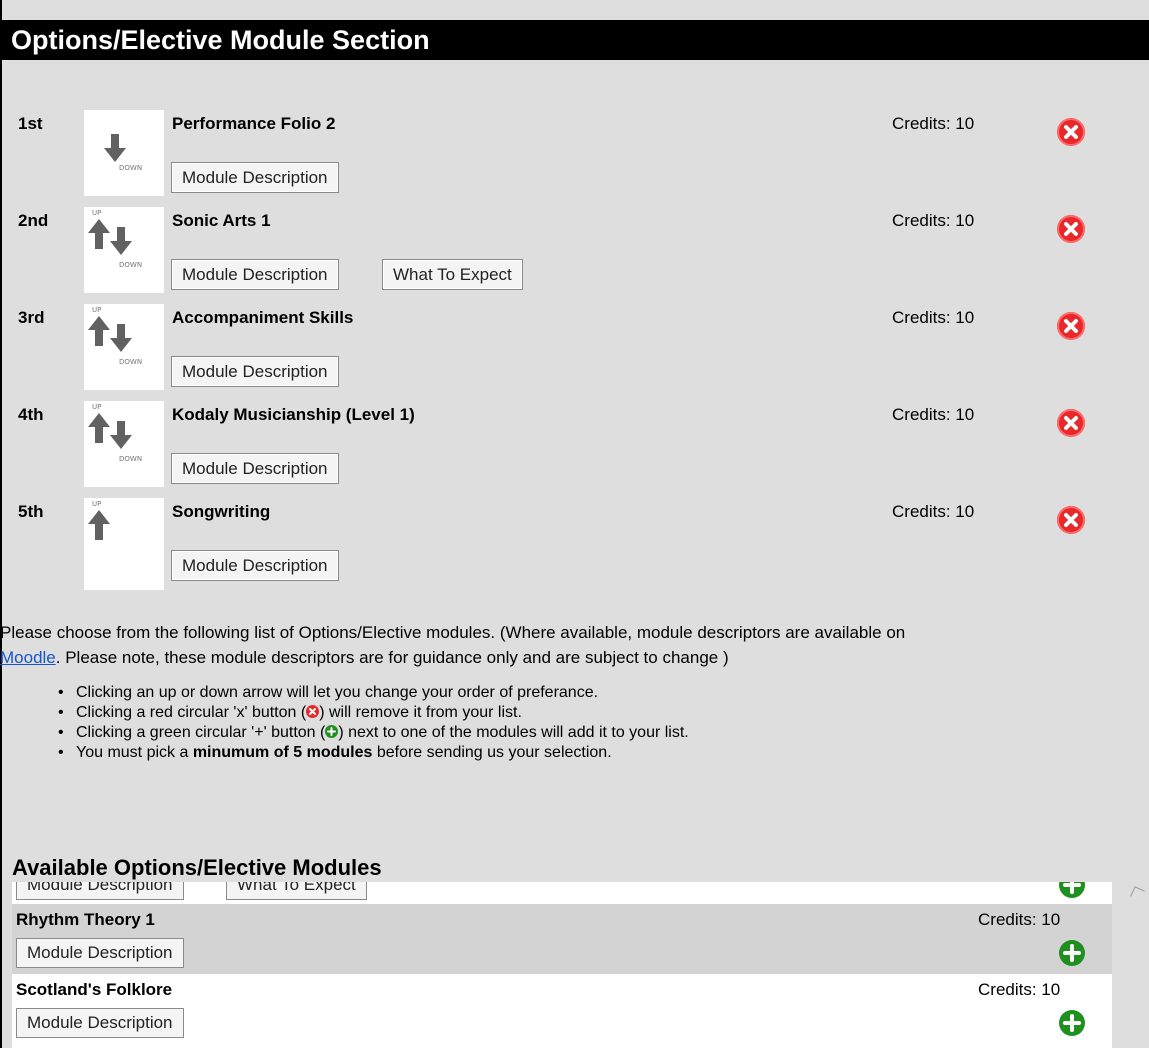 The height and width of the screenshot is (1048, 1149). What do you see at coordinates (134, 752) in the screenshot?
I see `list-item-text: You must pick a` at bounding box center [134, 752].